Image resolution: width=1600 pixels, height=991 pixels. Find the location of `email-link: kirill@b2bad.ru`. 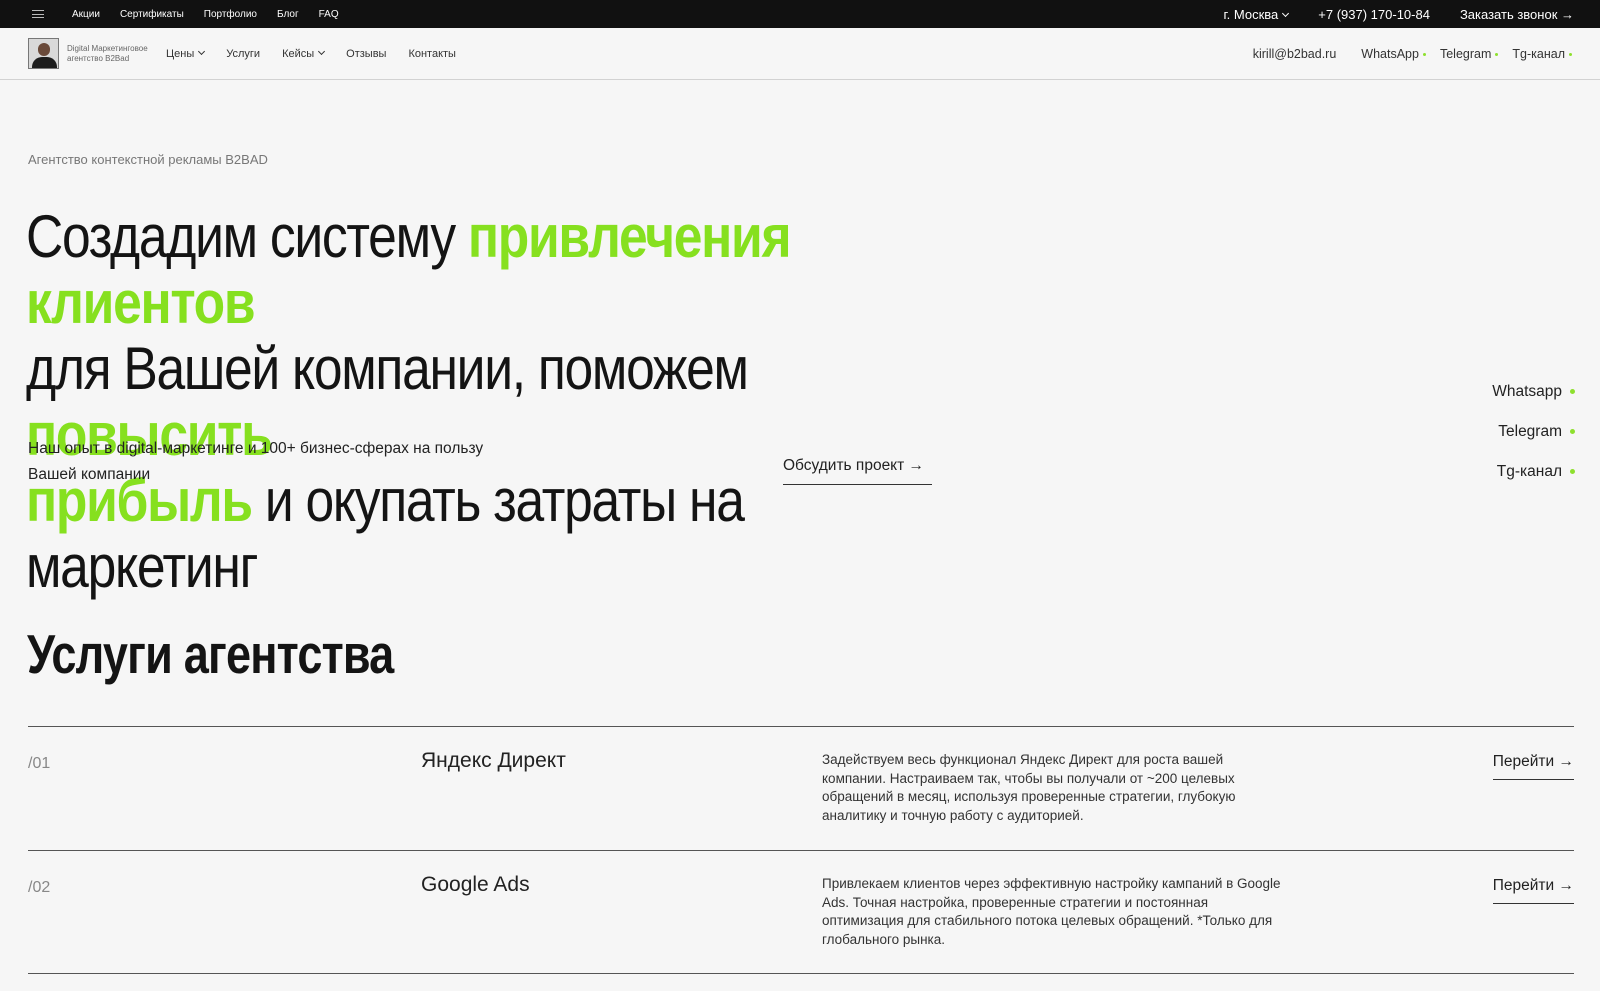

email-link: kirill@b2bad.ru is located at coordinates (1295, 54).